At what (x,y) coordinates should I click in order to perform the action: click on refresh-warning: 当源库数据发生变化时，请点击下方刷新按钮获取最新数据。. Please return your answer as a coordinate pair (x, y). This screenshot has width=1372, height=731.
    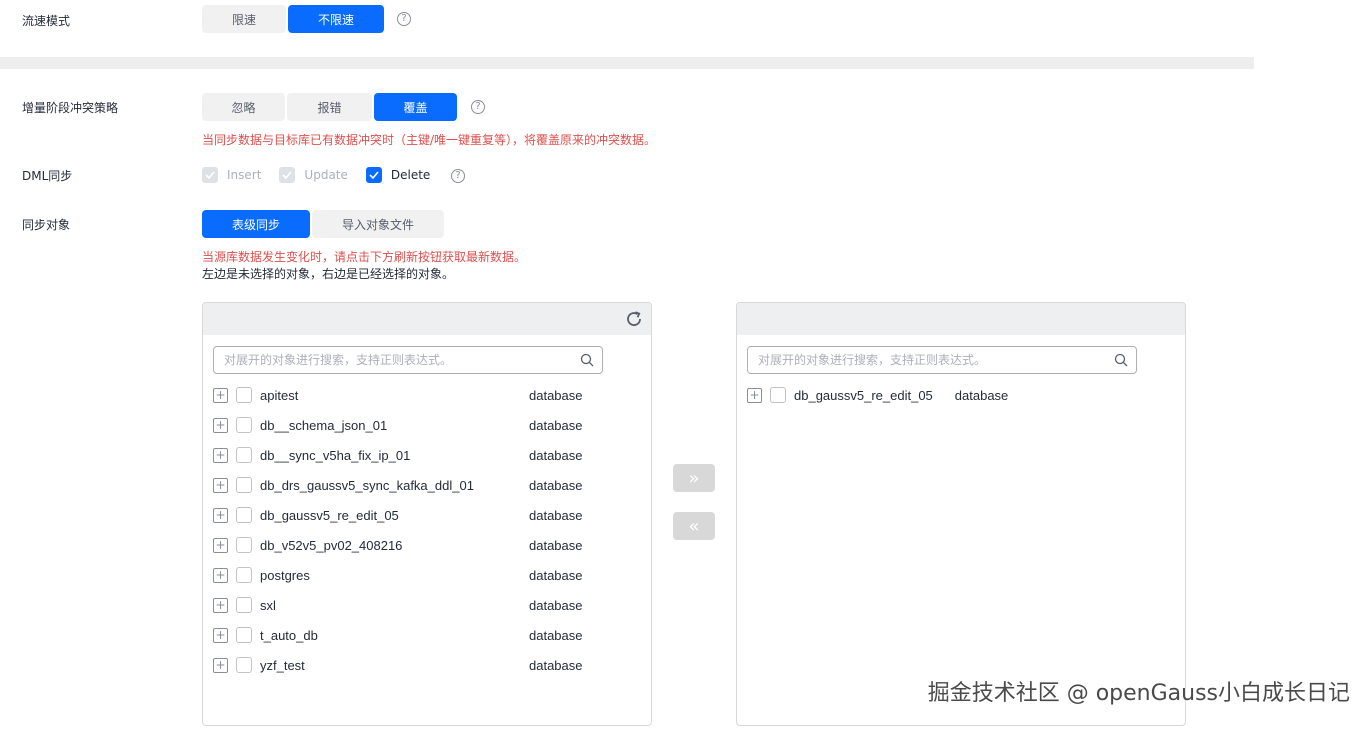
    Looking at the image, I should click on (364, 257).